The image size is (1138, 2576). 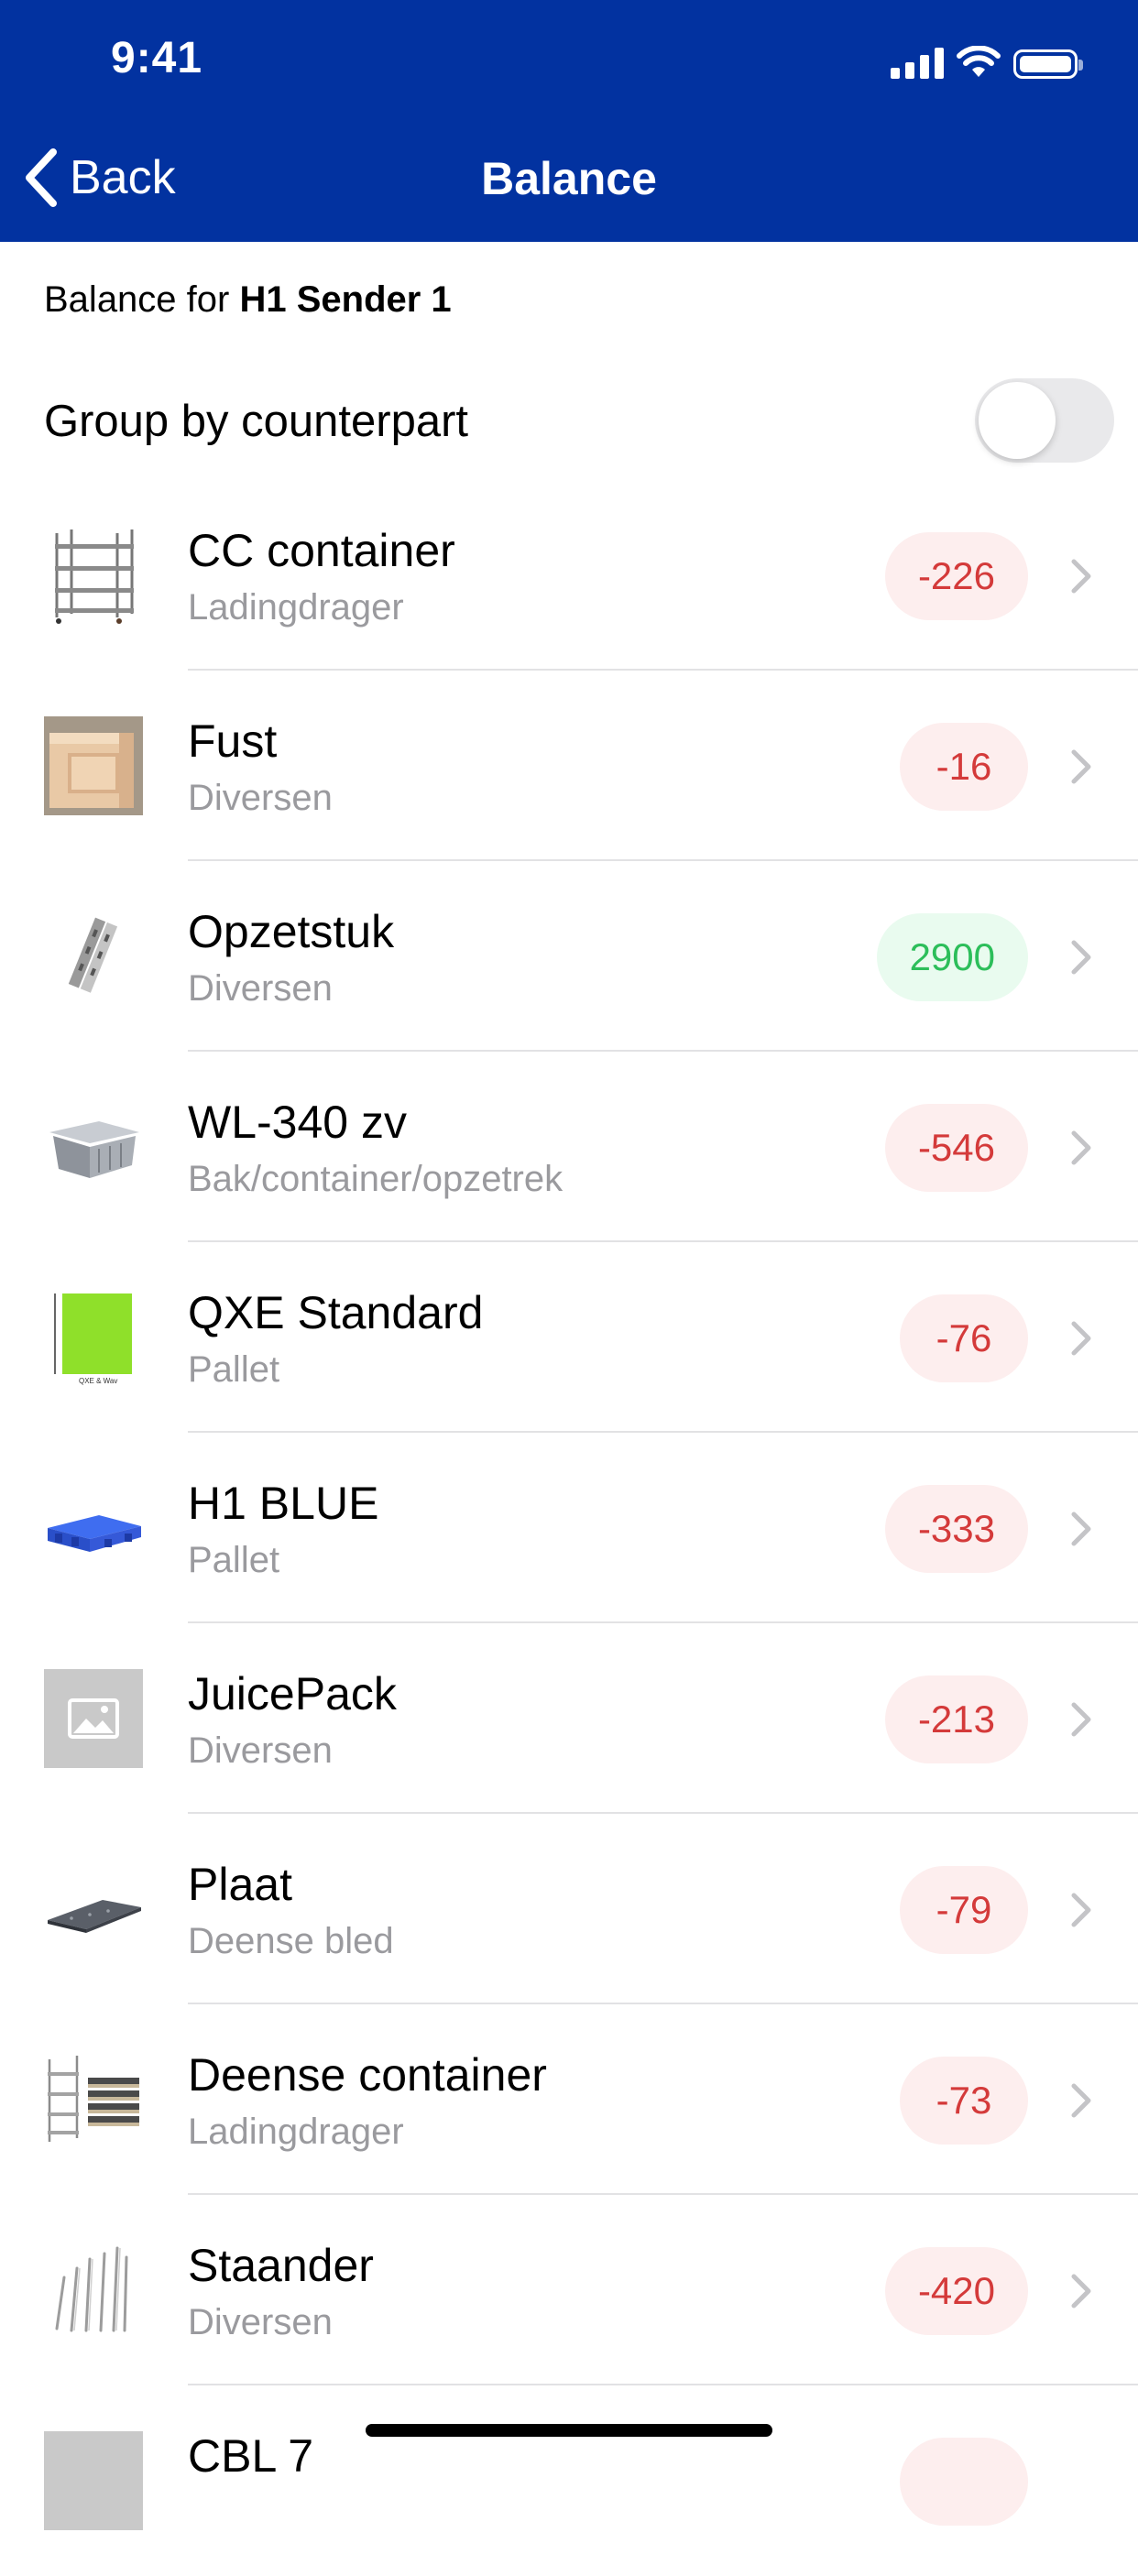 What do you see at coordinates (569, 2431) in the screenshot?
I see `home-indicator` at bounding box center [569, 2431].